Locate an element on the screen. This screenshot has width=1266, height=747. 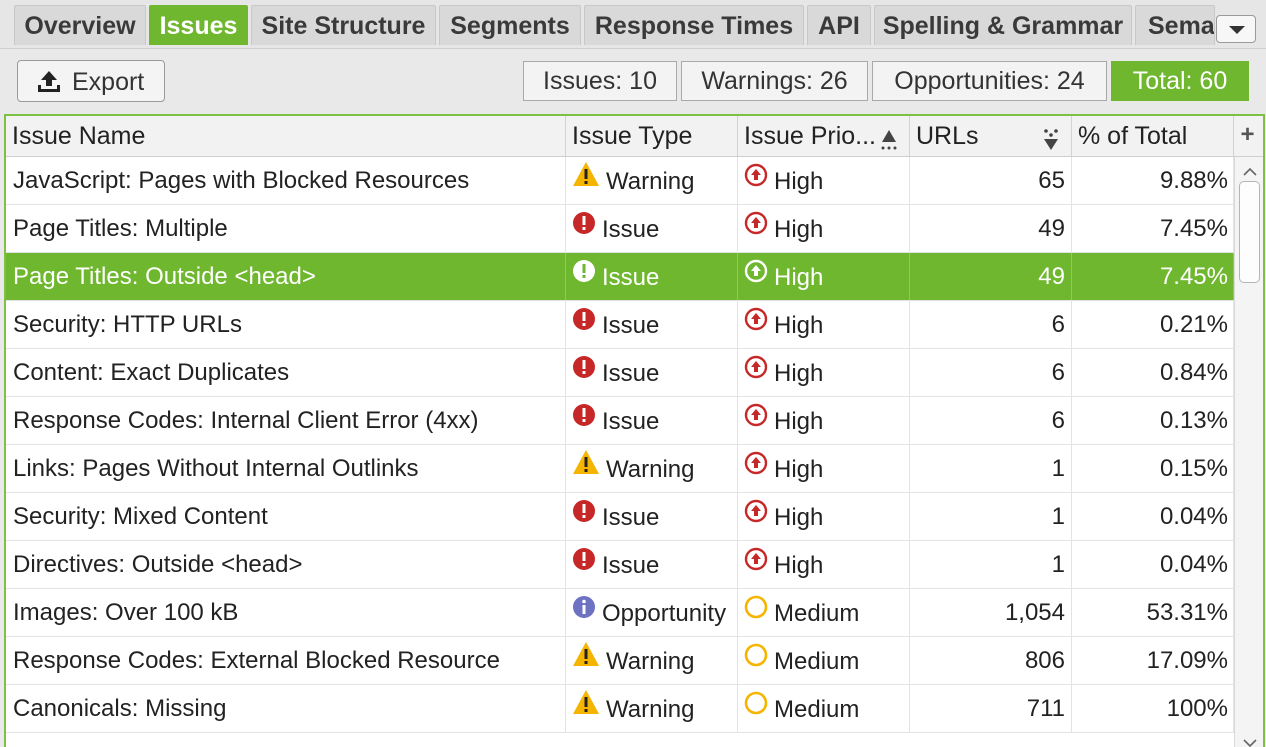
issue-name-cell: Security: Mixed Content is located at coordinates (286, 516).